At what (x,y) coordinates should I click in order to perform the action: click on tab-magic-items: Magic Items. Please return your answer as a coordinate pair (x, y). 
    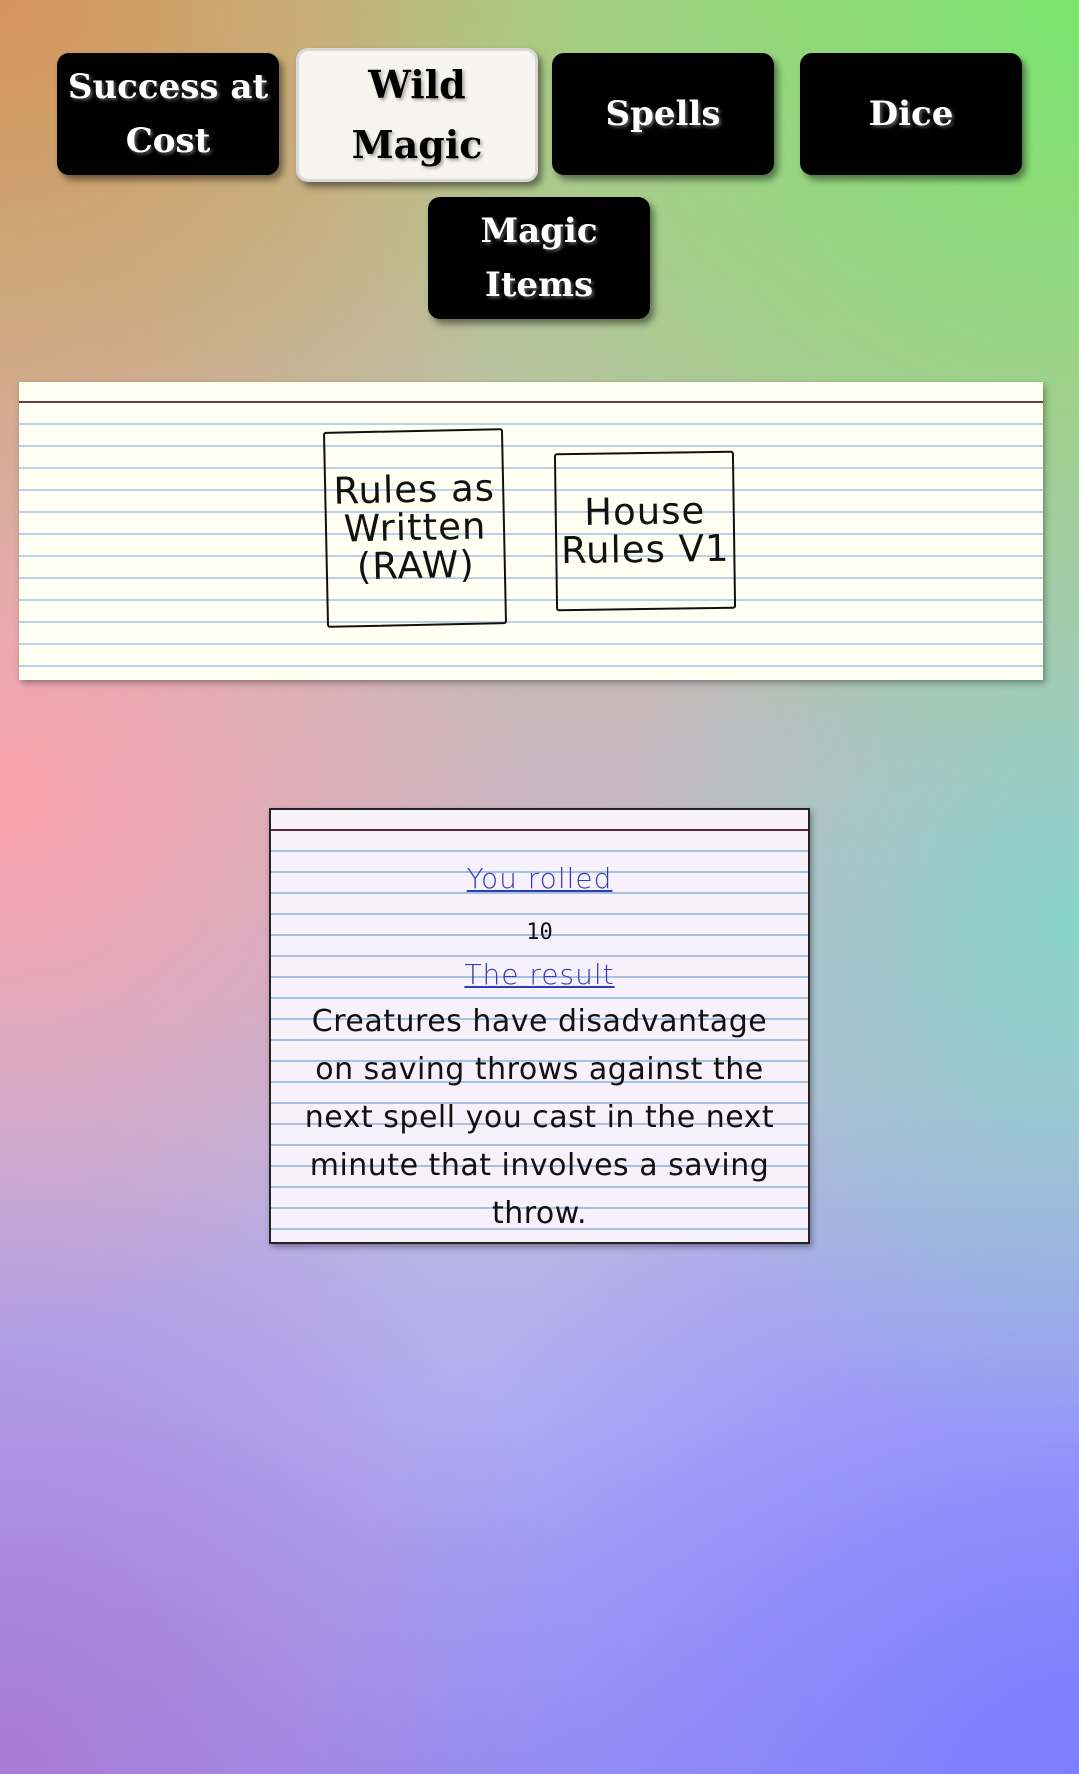
    Looking at the image, I should click on (539, 258).